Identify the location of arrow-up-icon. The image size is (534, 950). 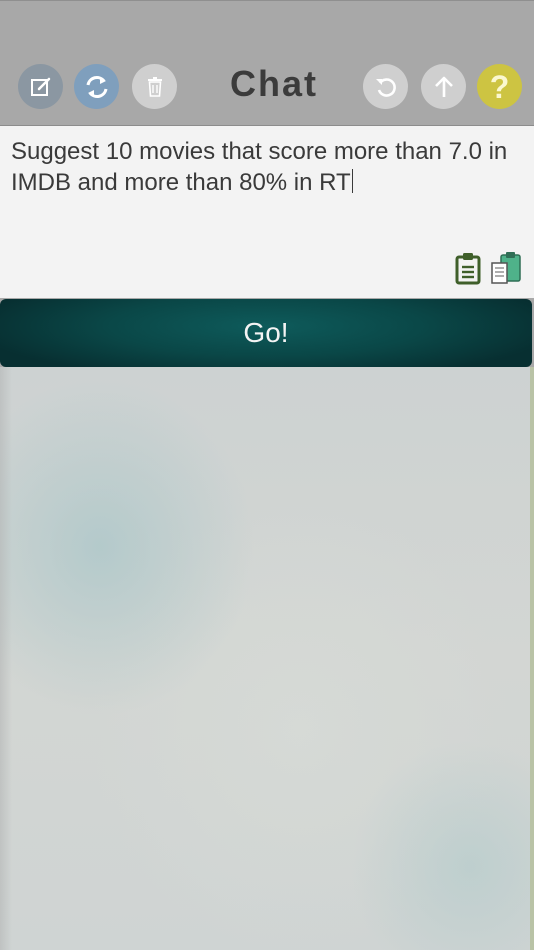
(443, 86).